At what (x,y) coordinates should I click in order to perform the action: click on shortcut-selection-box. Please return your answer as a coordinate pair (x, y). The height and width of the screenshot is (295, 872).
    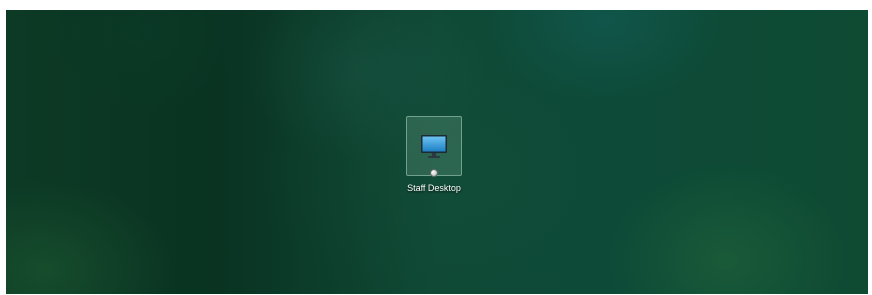
    Looking at the image, I should click on (434, 146).